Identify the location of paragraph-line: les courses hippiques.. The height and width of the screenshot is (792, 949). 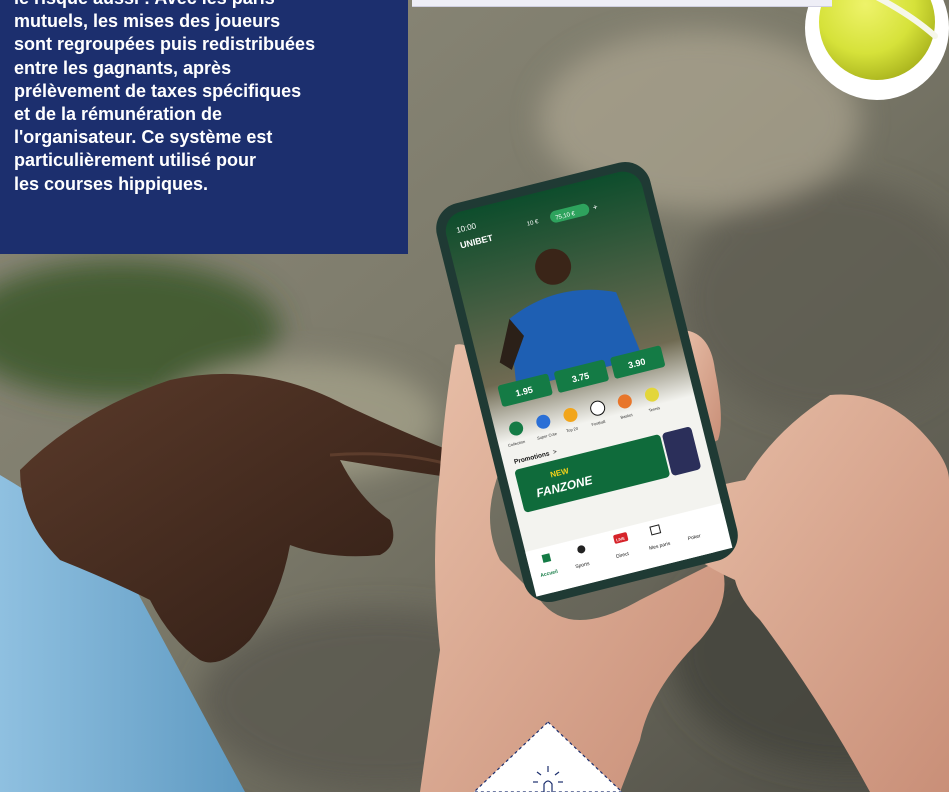
(111, 183).